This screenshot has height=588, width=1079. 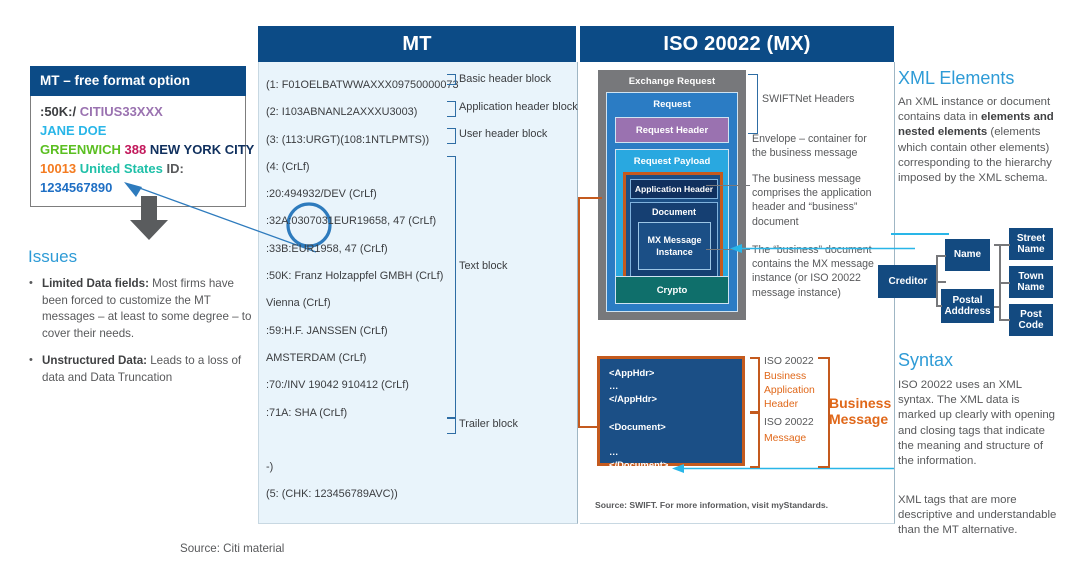 I want to click on tree-node-postal-address-label: Postal Adddress, so click(x=967, y=306).